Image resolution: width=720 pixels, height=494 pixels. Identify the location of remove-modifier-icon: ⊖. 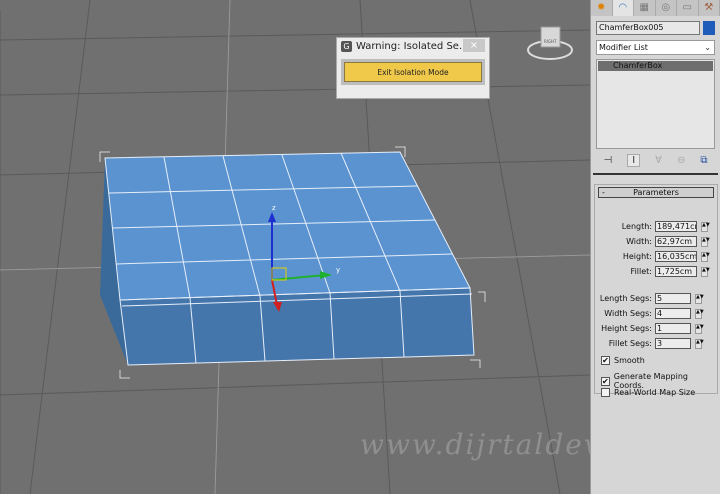
(681, 160).